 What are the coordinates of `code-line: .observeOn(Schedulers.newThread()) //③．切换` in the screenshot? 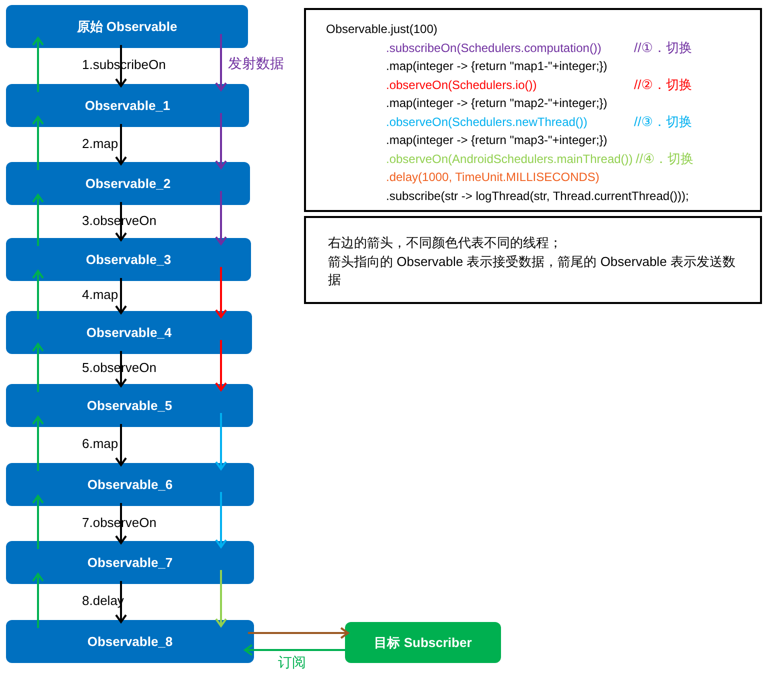 It's located at (539, 121).